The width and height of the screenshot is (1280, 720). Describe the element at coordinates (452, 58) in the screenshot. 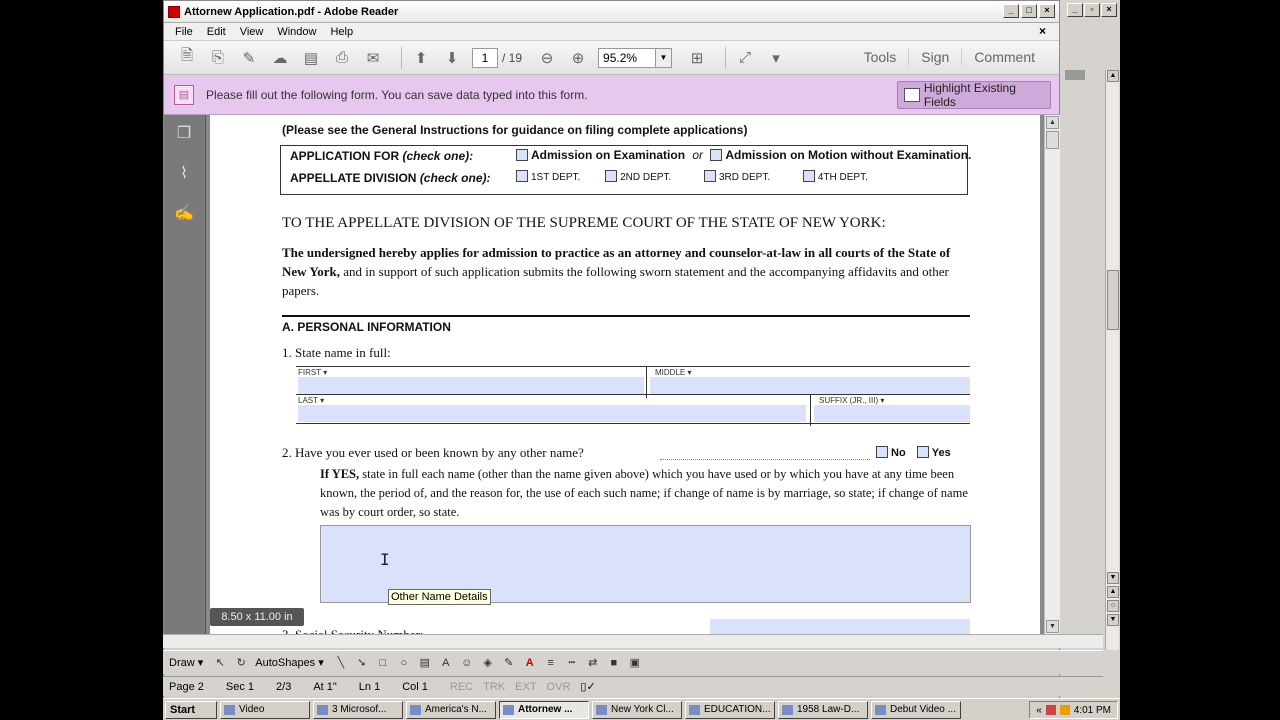

I see `next-page-icon: ⬇` at that location.